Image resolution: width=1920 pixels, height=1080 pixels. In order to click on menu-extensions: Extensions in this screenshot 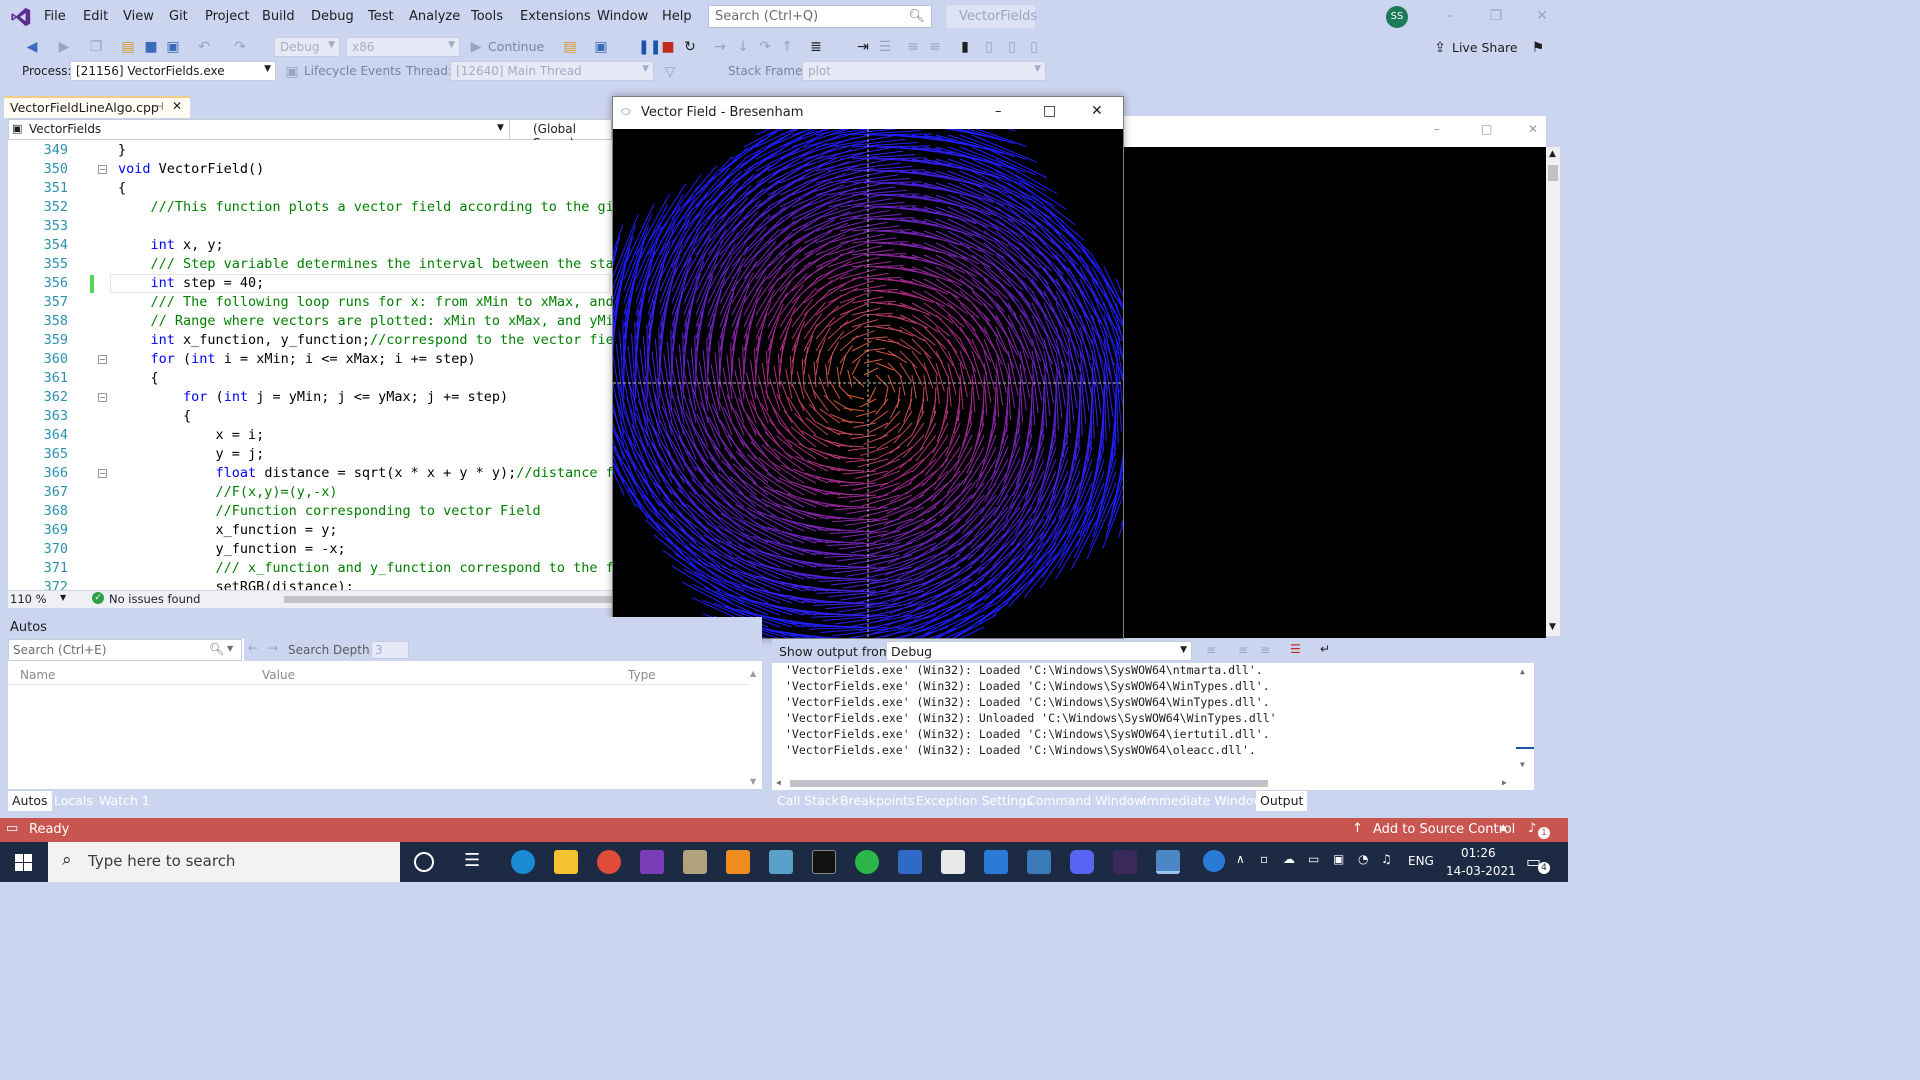, I will do `click(555, 16)`.